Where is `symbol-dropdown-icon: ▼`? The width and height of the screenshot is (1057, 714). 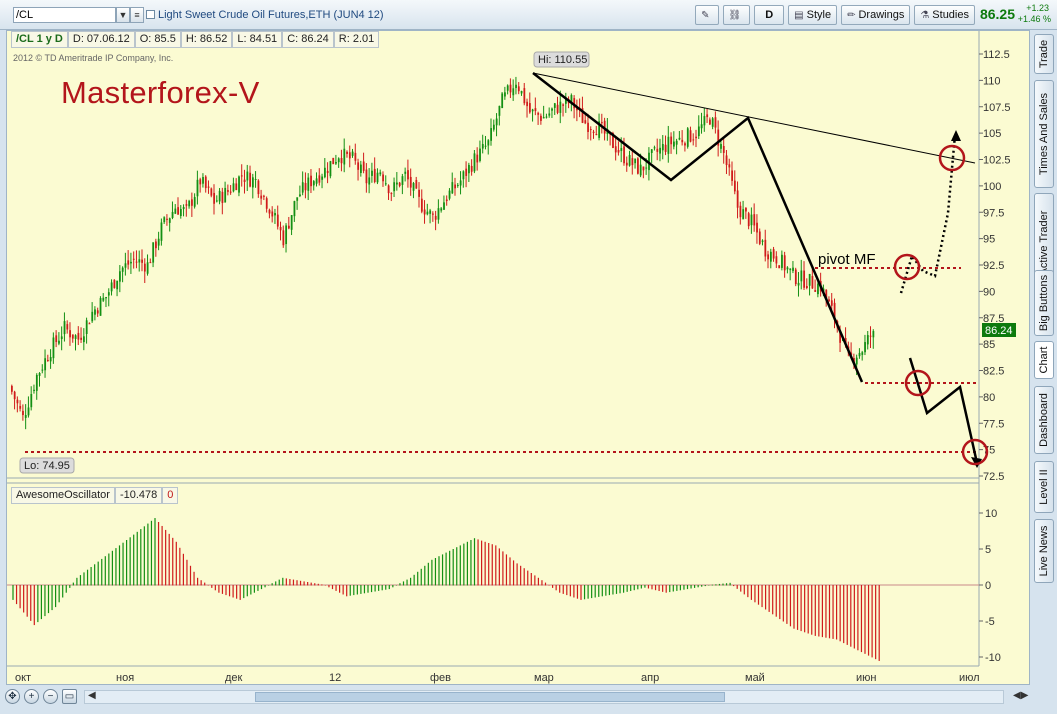
symbol-dropdown-icon: ▼ is located at coordinates (123, 15).